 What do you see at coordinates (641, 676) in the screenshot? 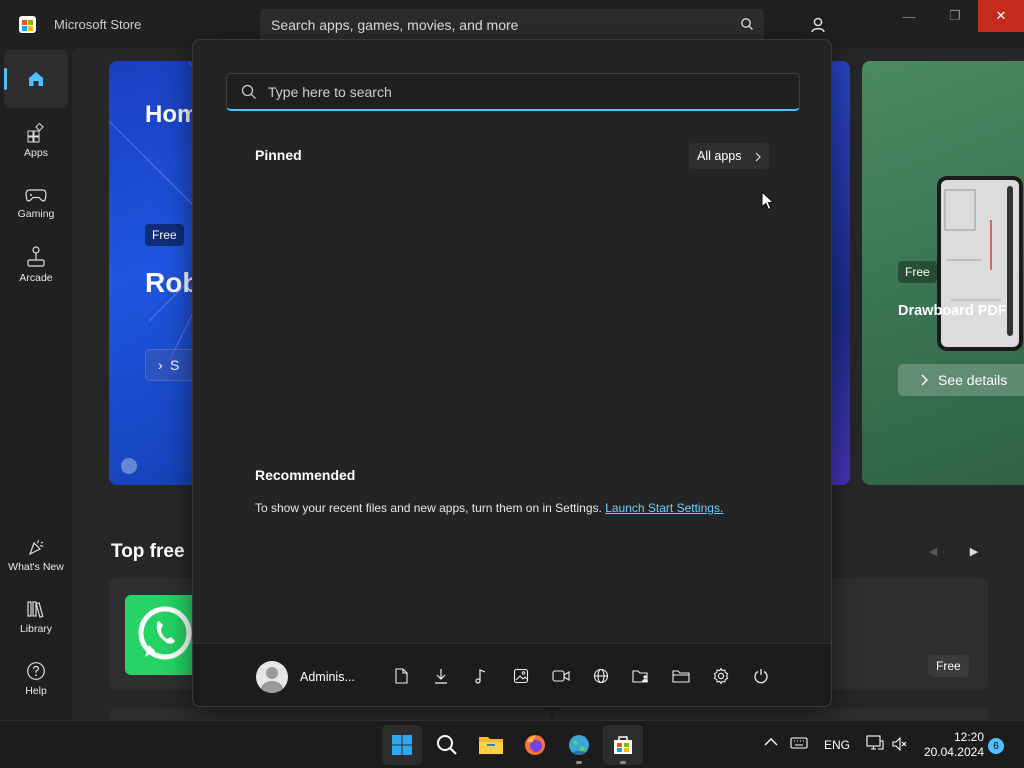
I see `personal-folder-button` at bounding box center [641, 676].